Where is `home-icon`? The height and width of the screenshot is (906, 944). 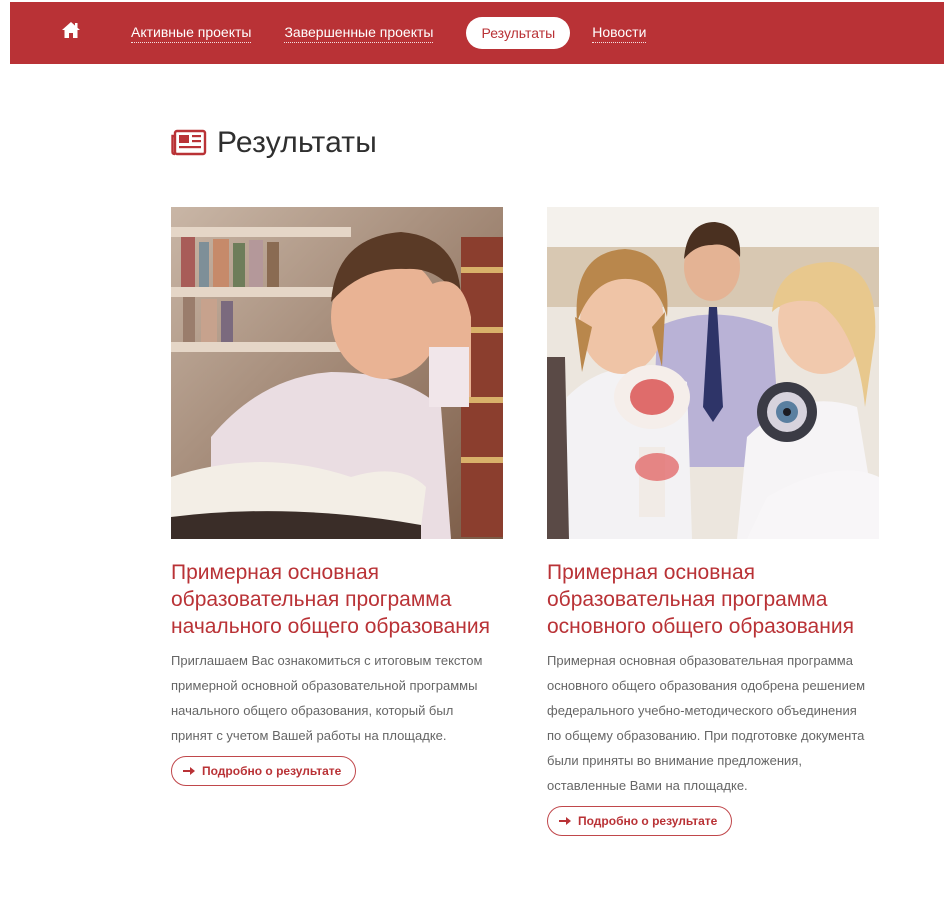
home-icon is located at coordinates (71, 30).